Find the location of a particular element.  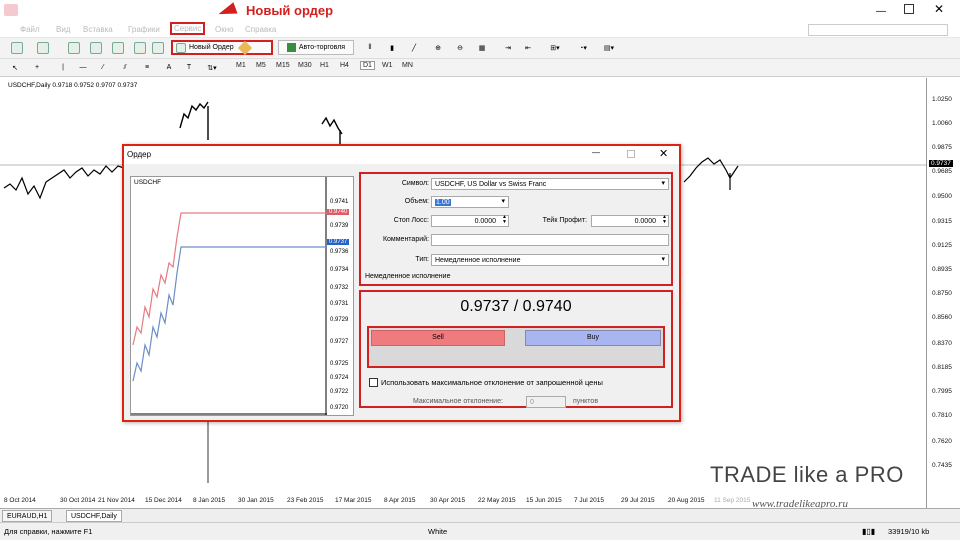

horizontal-line-icon: — is located at coordinates (83, 67).